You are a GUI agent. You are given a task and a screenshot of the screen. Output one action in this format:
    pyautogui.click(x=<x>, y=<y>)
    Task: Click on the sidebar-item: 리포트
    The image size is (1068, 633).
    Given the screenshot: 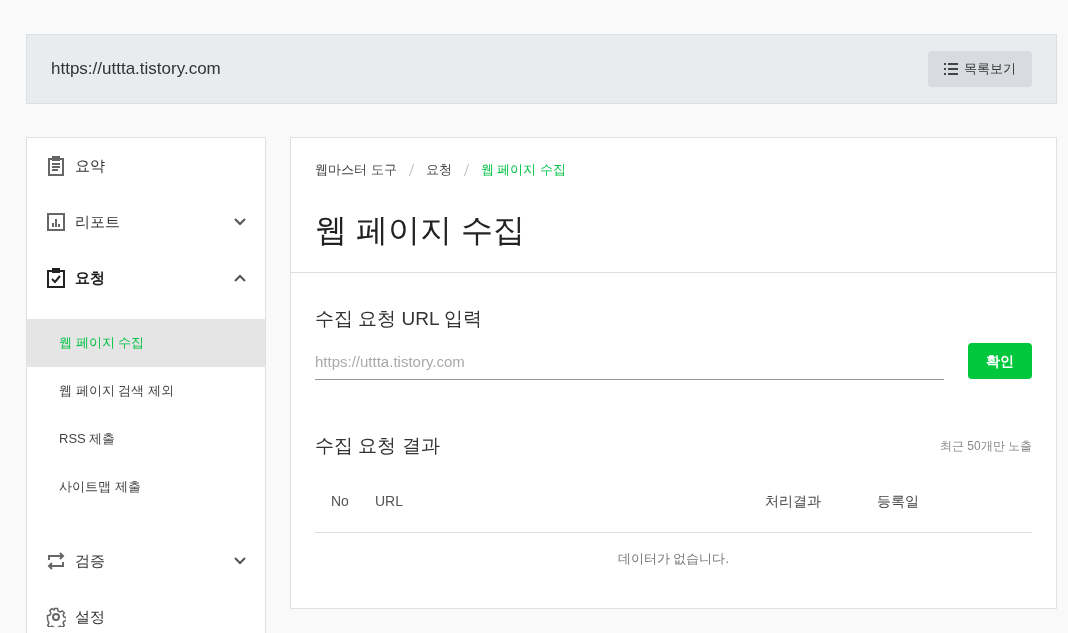 What is the action you would take?
    pyautogui.click(x=146, y=222)
    